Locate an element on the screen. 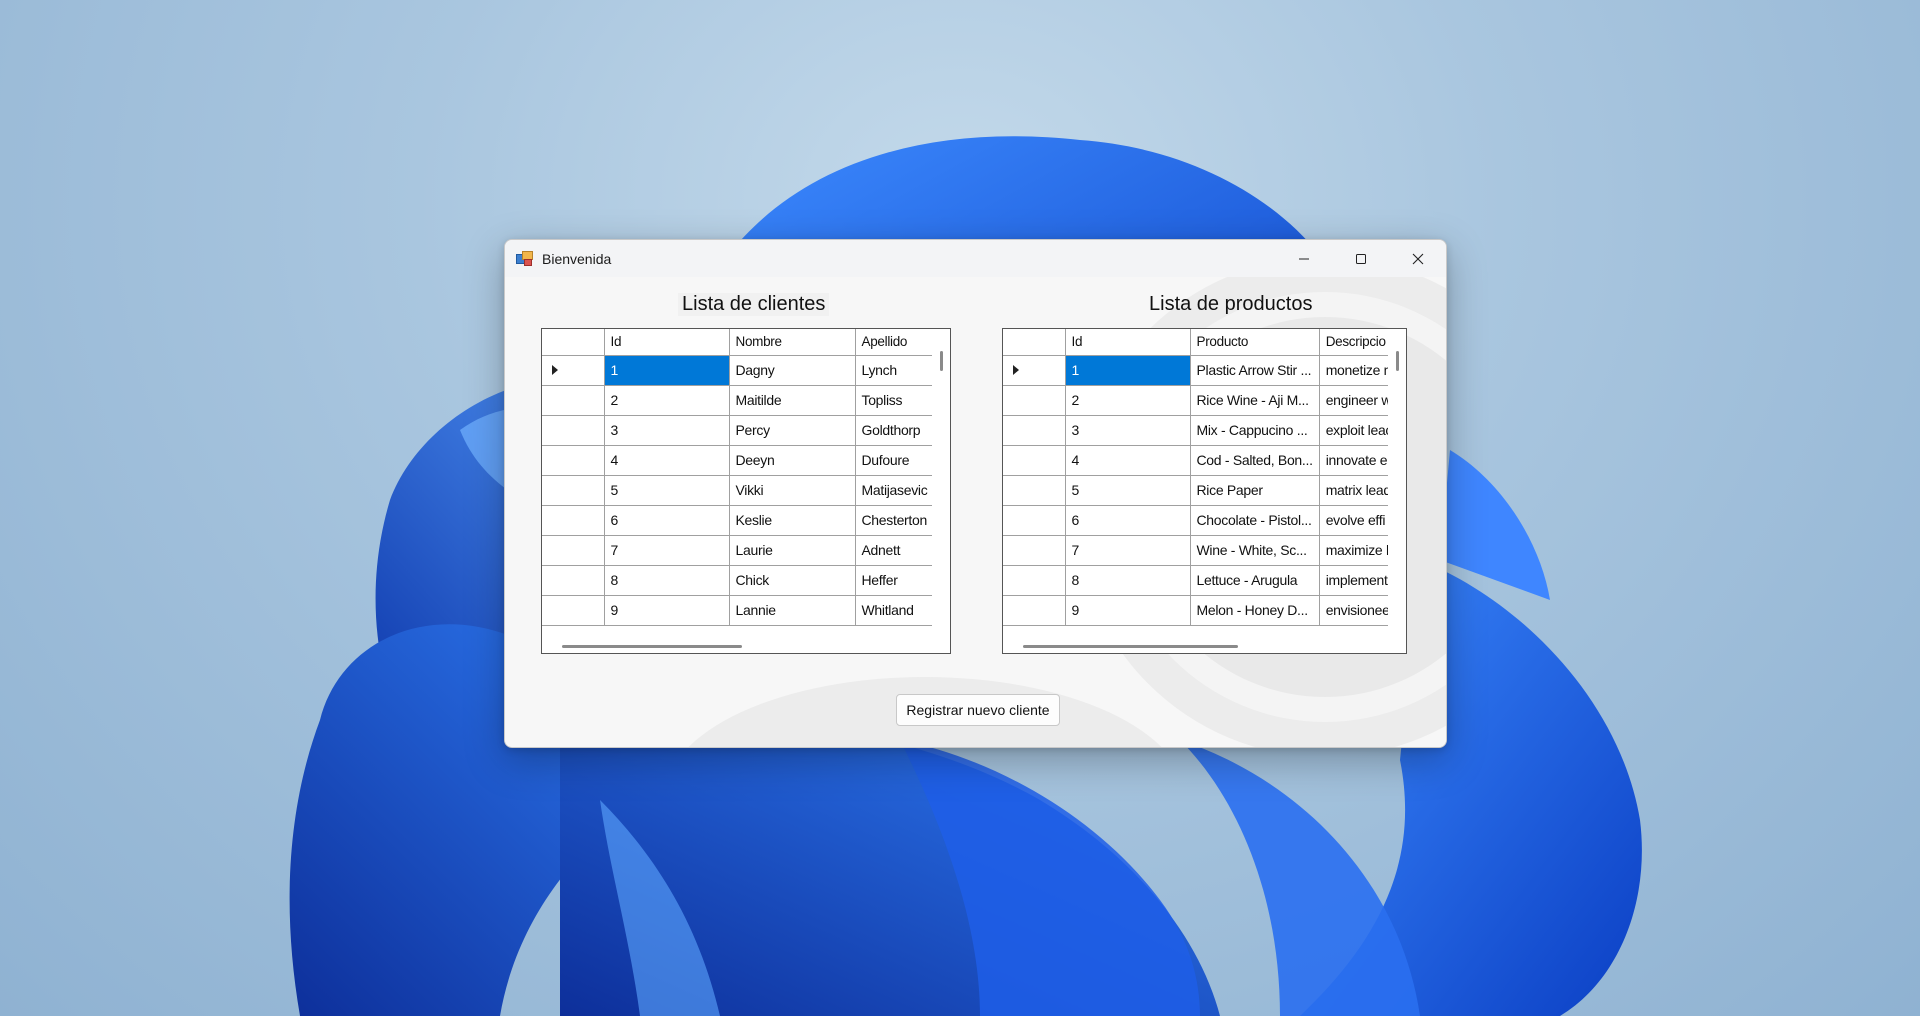  table-row: 4 Cod - Salted, Bon... innovate e is located at coordinates (1203, 460).